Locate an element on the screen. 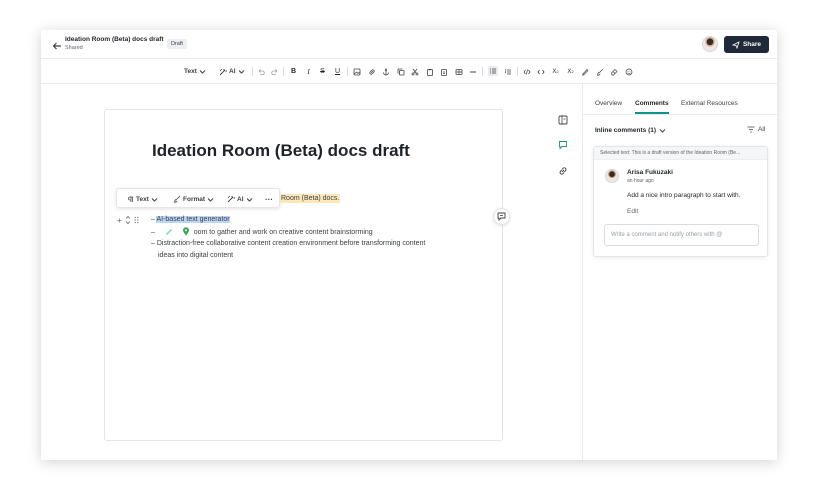  inline-comments-dropdown: Inline comments (1) is located at coordinates (630, 130).